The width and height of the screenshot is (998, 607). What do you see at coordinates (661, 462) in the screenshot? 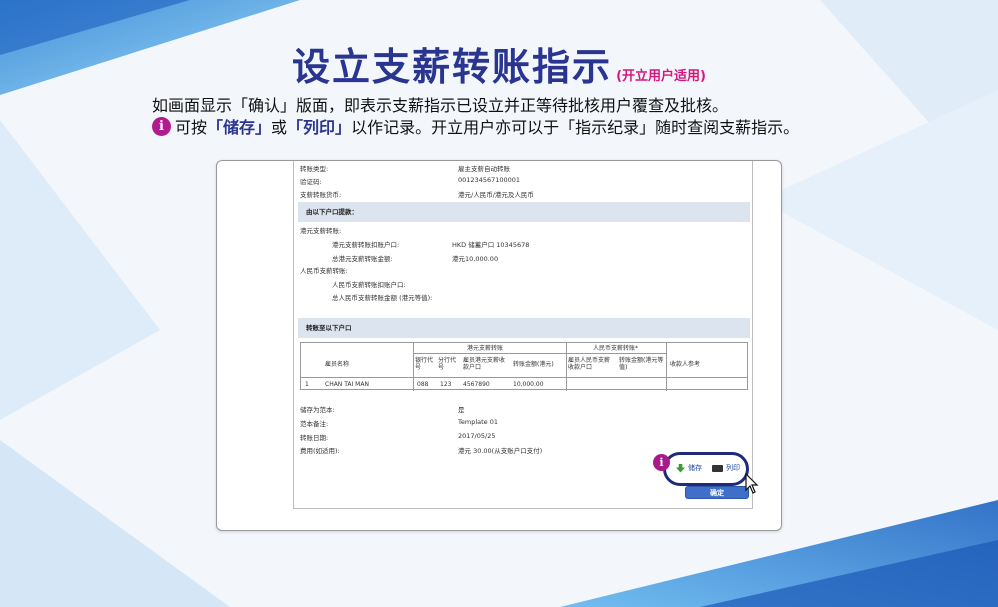
I see `info-badge-icon: i` at bounding box center [661, 462].